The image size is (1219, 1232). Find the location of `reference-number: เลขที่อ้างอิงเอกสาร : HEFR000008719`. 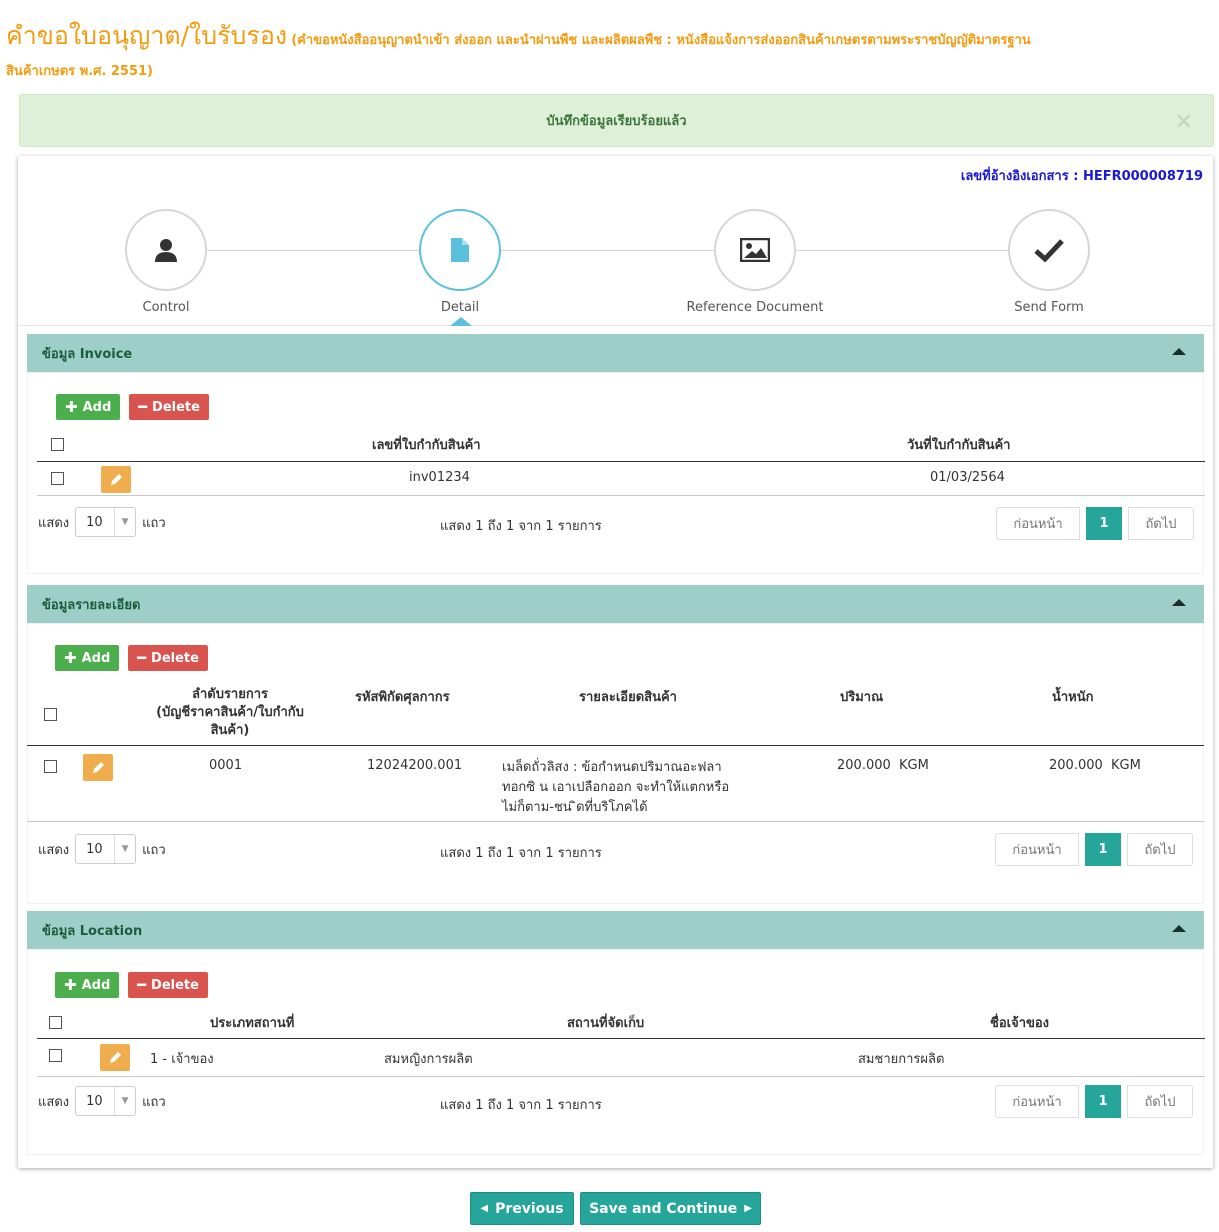

reference-number: เลขที่อ้างอิงเอกสาร : HEFR000008719 is located at coordinates (1081, 176).